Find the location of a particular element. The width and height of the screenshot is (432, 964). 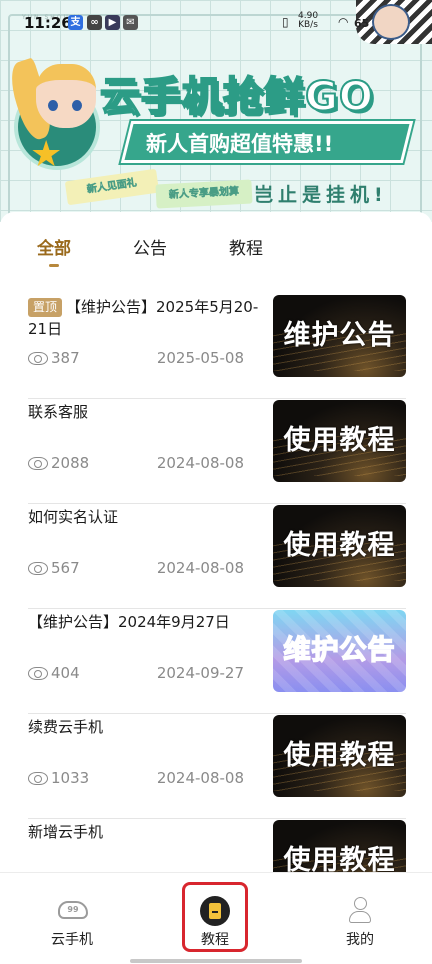

user-icon-body is located at coordinates (360, 917).